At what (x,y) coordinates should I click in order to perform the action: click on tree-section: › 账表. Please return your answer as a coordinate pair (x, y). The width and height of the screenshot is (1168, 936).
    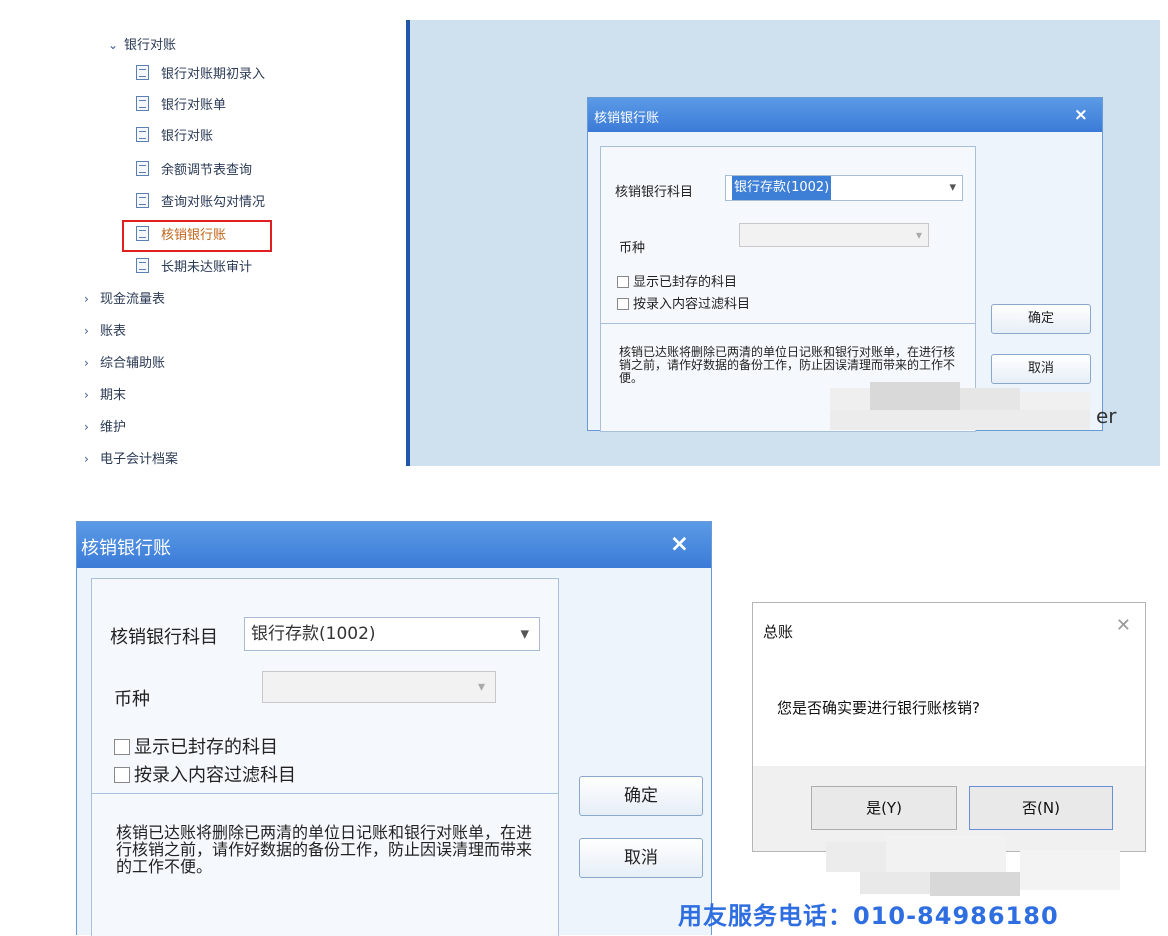
    Looking at the image, I should click on (105, 331).